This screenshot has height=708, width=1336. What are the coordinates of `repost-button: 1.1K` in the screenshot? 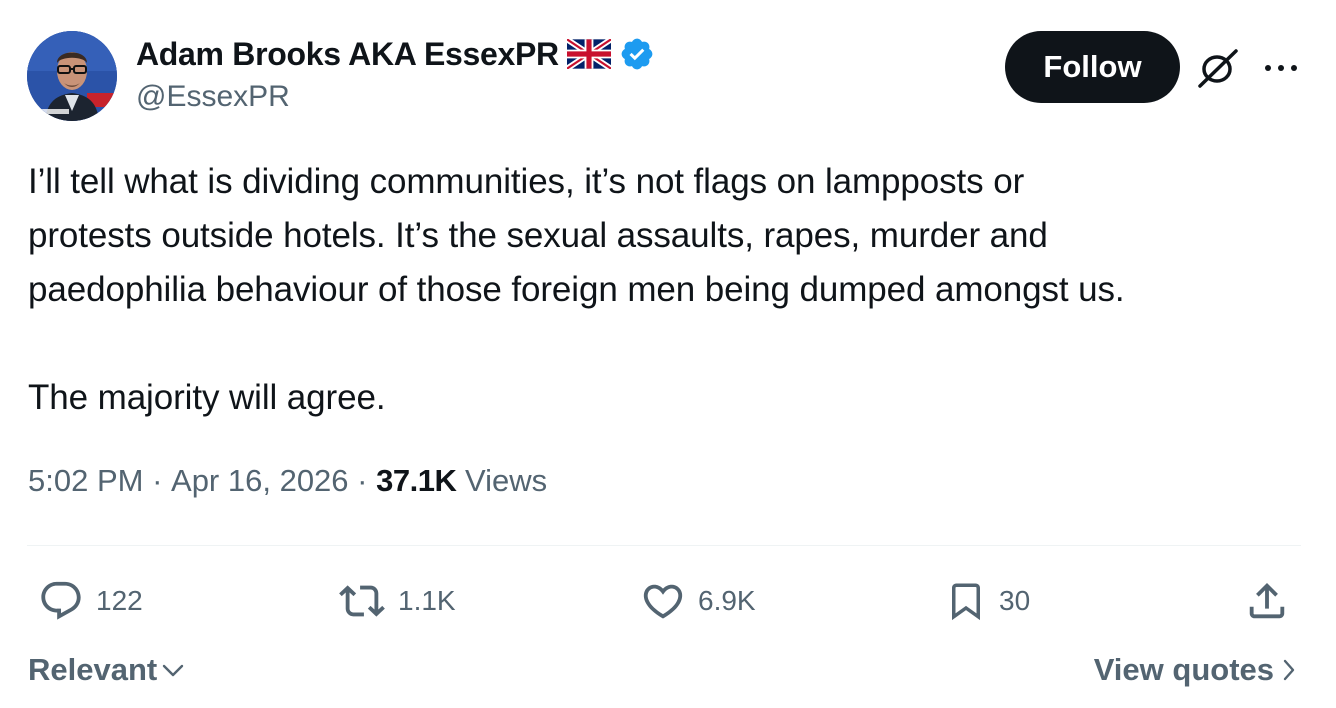 It's located at (397, 601).